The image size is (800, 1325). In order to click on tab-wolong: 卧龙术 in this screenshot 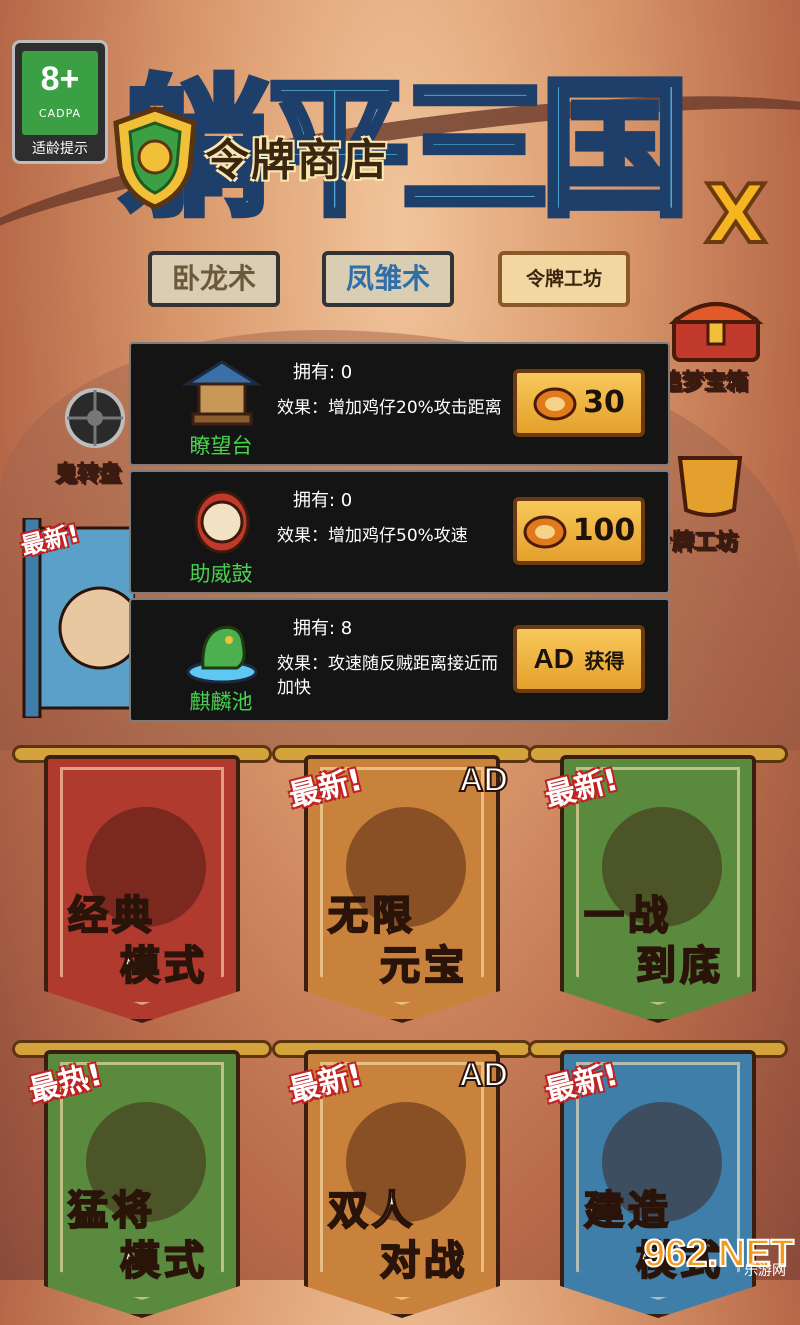, I will do `click(214, 279)`.